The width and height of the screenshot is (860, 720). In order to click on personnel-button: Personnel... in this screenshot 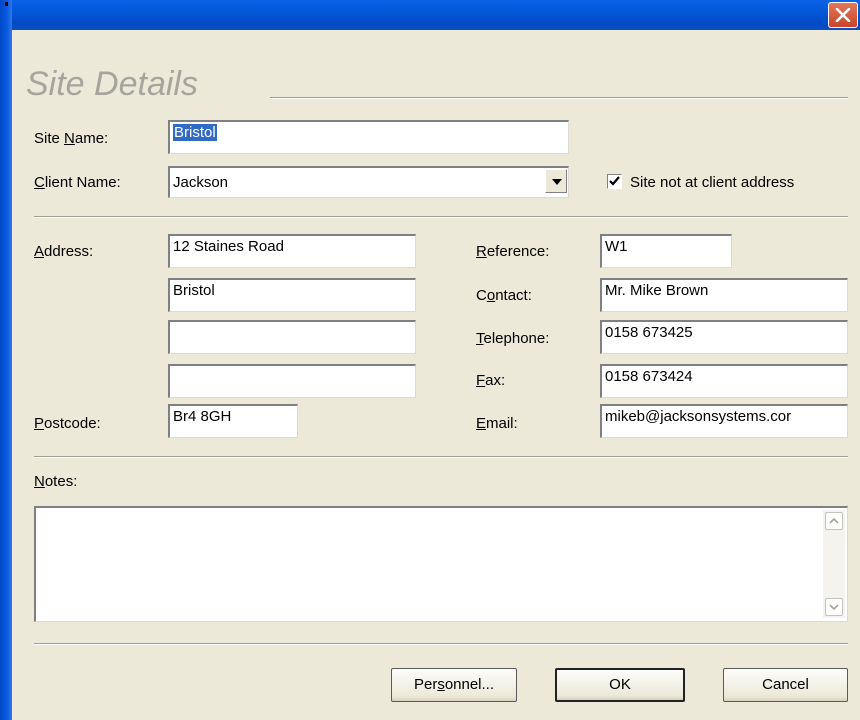, I will do `click(454, 685)`.